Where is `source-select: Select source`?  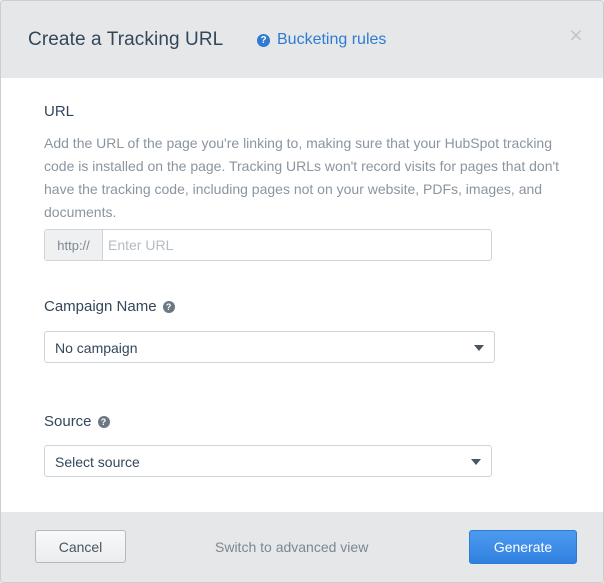
source-select: Select source is located at coordinates (268, 461).